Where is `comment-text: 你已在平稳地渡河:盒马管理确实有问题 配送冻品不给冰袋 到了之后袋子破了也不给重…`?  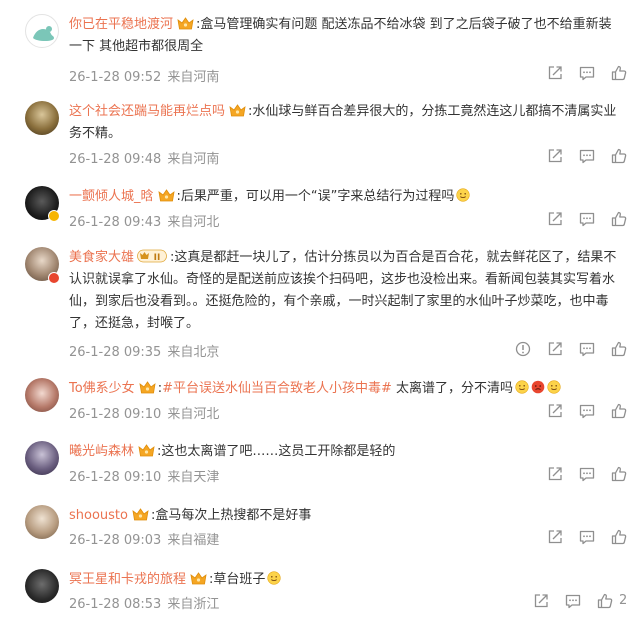
comment-text: 你已在平稳地渡河:盒马管理确实有问题 配送冻品不给冰袋 到了之后袋子破了也不给重… is located at coordinates (346, 36).